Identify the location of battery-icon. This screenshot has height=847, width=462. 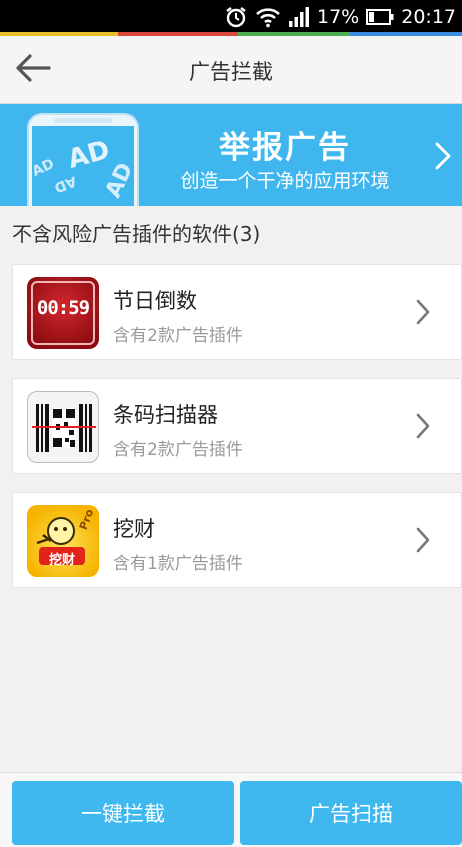
(380, 17).